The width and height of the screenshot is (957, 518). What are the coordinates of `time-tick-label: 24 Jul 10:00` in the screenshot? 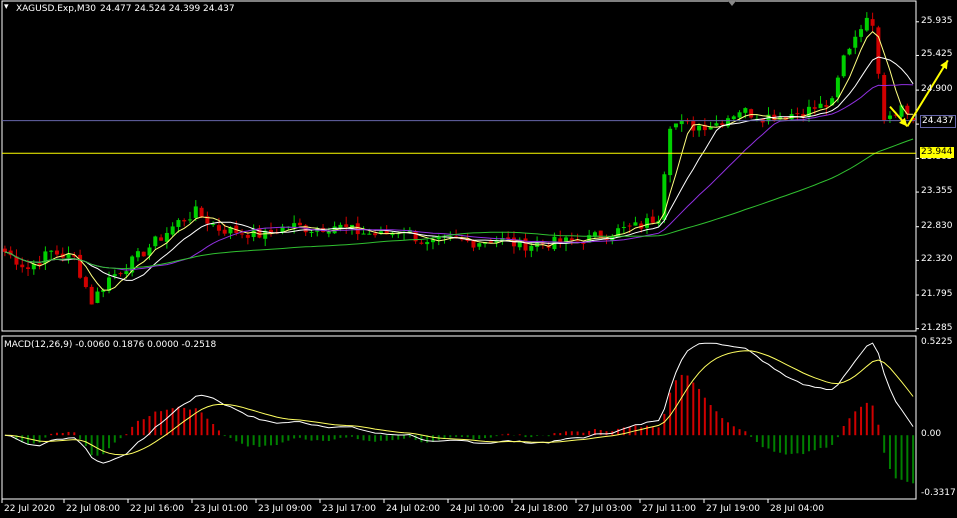 It's located at (477, 509).